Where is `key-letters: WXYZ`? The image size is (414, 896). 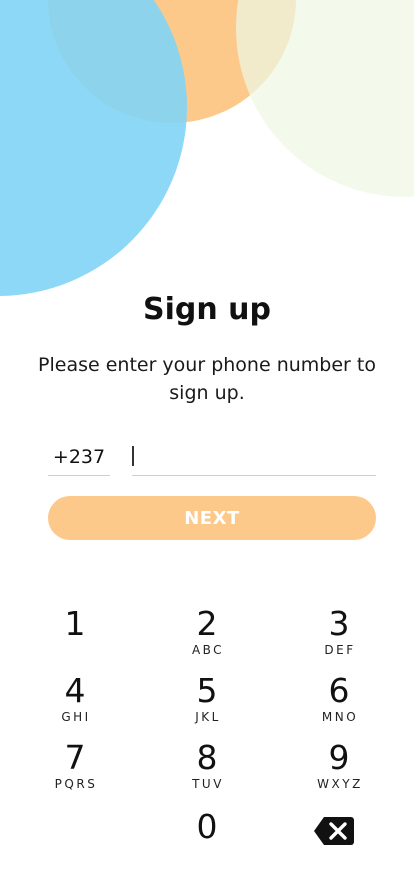 key-letters: WXYZ is located at coordinates (340, 784).